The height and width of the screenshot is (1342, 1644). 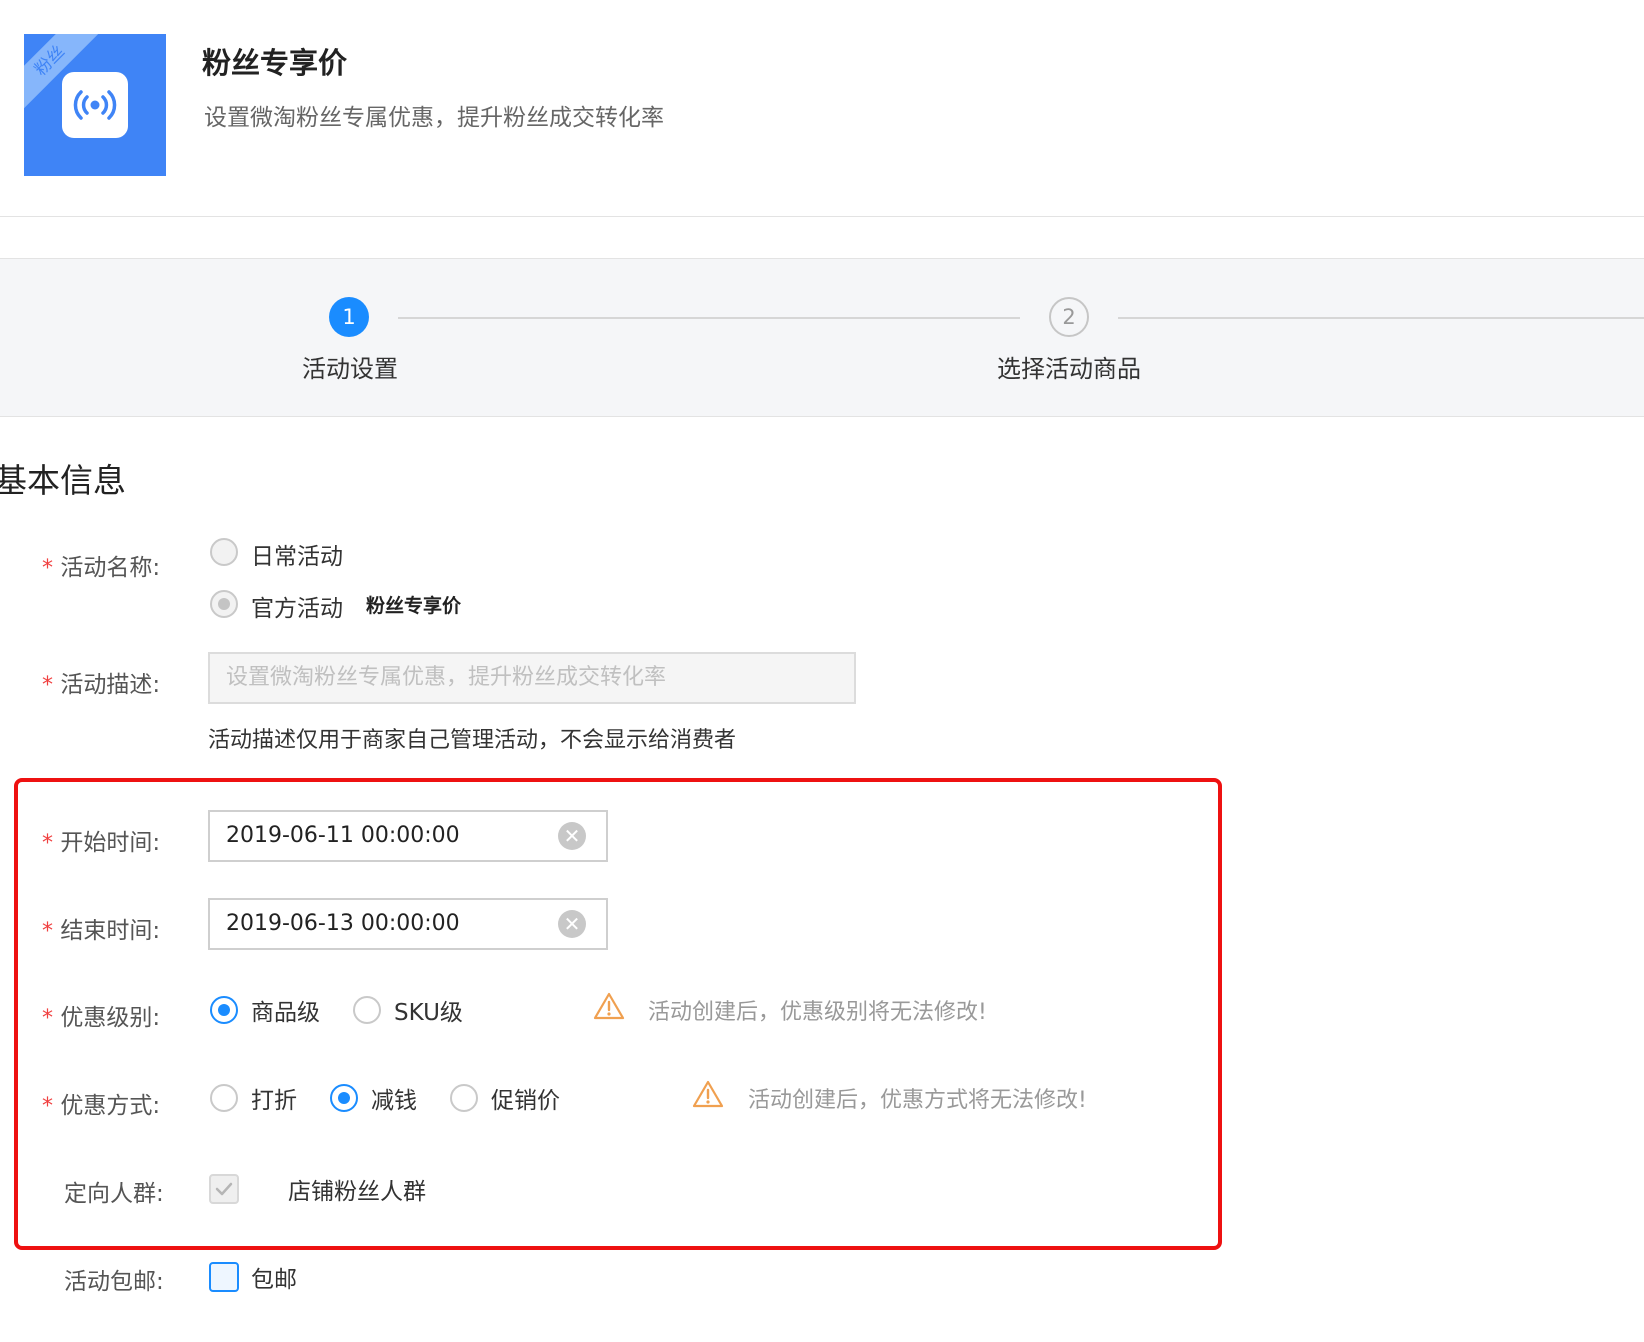 What do you see at coordinates (434, 118) in the screenshot?
I see `page-subtitle: 设置微淘粉丝专属优惠，提升粉丝成交转化率` at bounding box center [434, 118].